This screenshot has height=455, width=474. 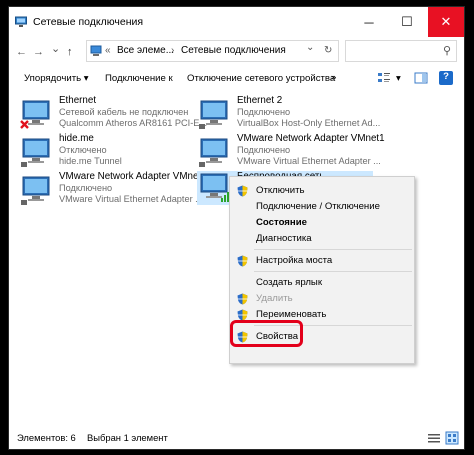 What do you see at coordinates (124, 112) in the screenshot?
I see `connection-status: Сетевой кабель не подключен` at bounding box center [124, 112].